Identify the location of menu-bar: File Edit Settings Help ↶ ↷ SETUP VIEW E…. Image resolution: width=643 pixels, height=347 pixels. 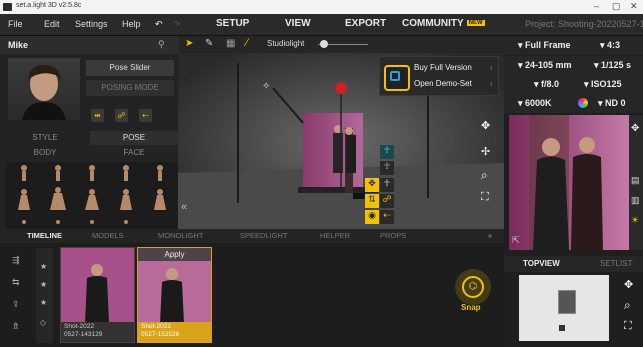
(321, 25).